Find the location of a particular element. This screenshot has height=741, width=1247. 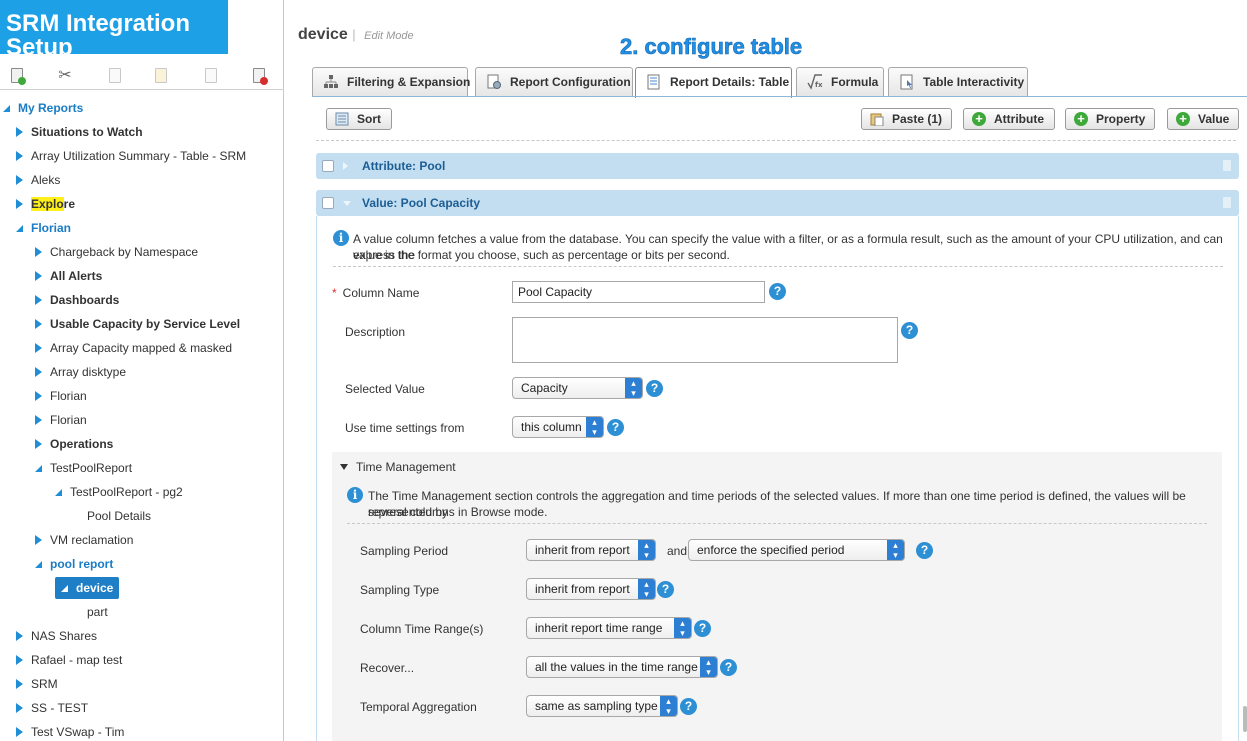

tree-node: Aleks is located at coordinates (38, 180).